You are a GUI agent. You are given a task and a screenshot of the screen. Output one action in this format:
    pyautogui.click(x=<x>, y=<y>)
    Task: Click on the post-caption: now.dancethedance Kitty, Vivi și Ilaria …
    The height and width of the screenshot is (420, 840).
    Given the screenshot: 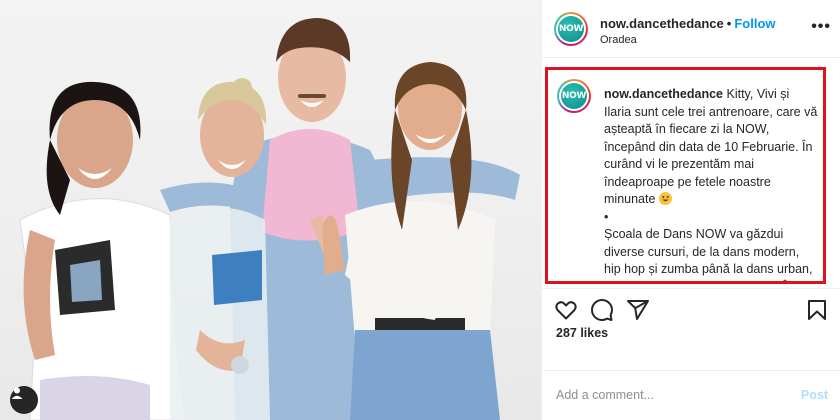 What is the action you would take?
    pyautogui.click(x=711, y=183)
    